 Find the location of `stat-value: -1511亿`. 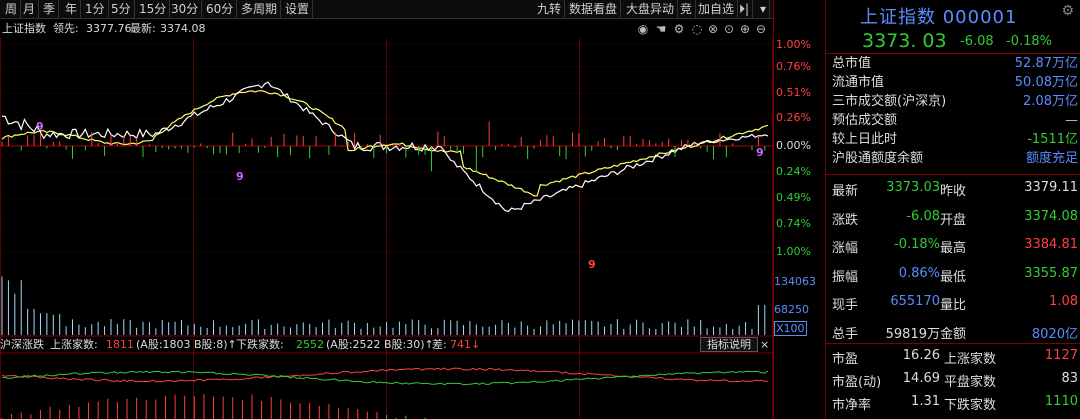

stat-value: -1511亿 is located at coordinates (1052, 139).